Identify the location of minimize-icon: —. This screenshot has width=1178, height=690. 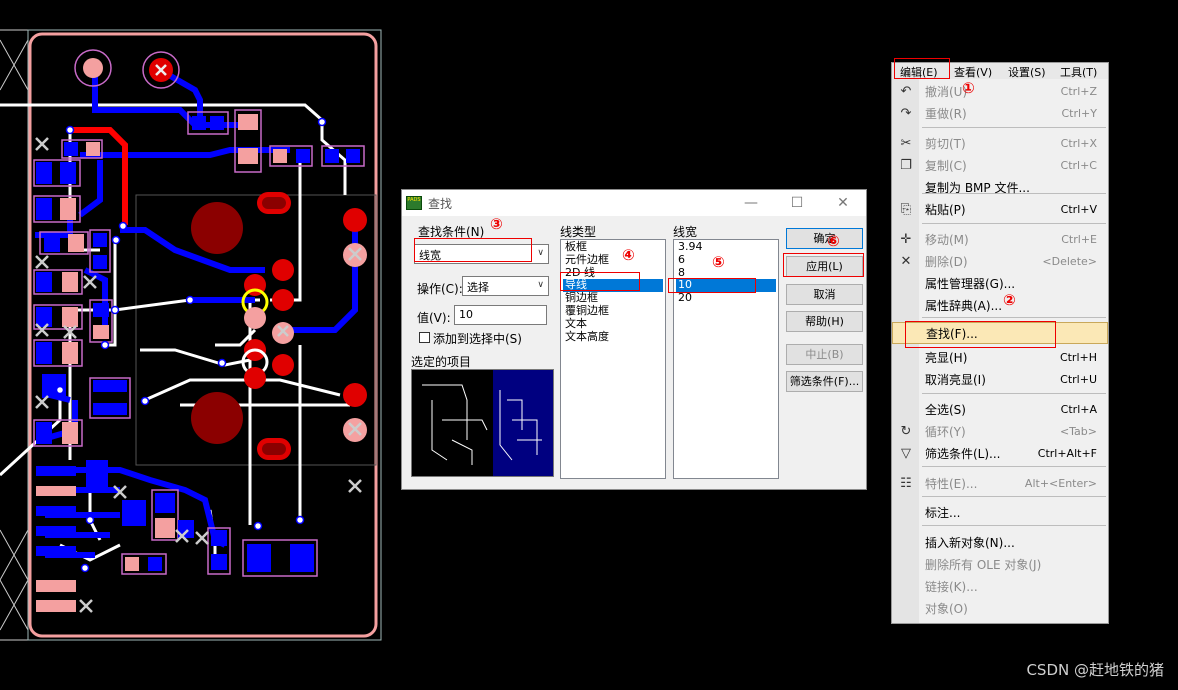
(751, 203).